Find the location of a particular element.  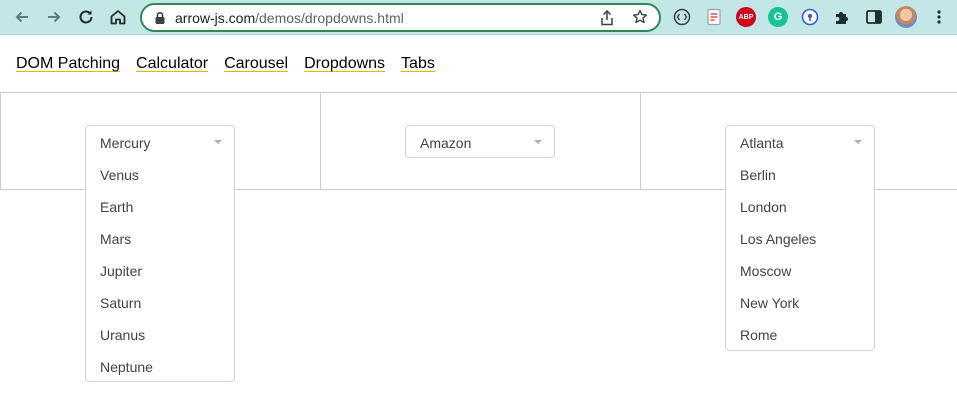

dropdown-option: Saturn is located at coordinates (160, 302).